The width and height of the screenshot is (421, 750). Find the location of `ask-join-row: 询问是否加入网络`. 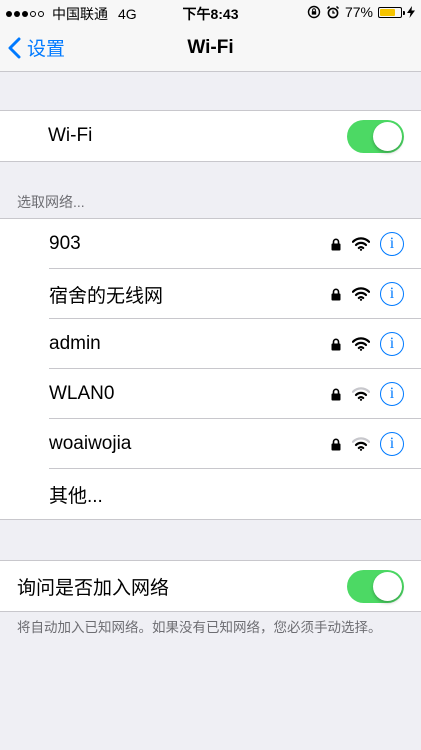

ask-join-row: 询问是否加入网络 is located at coordinates (210, 586).